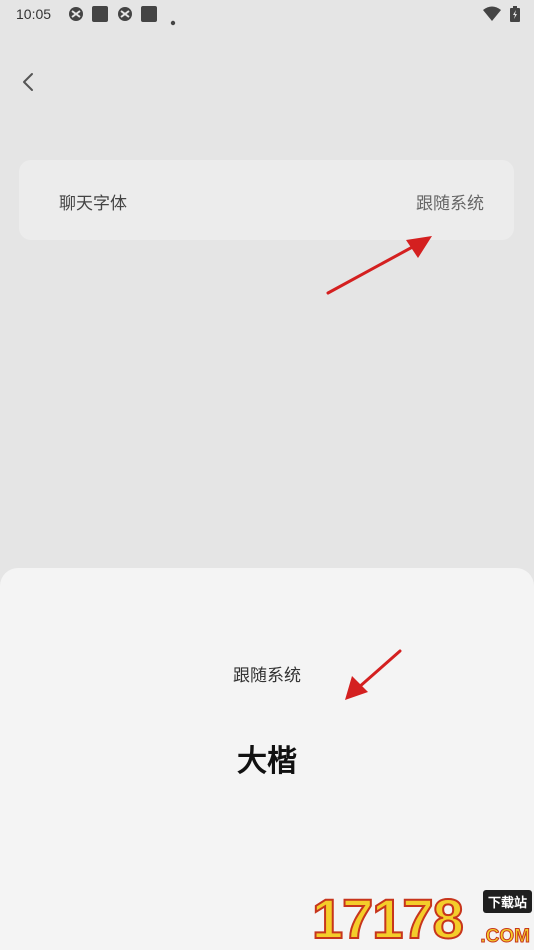 This screenshot has height=950, width=534. What do you see at coordinates (93, 204) in the screenshot?
I see `chat-font-label: 聊天字体` at bounding box center [93, 204].